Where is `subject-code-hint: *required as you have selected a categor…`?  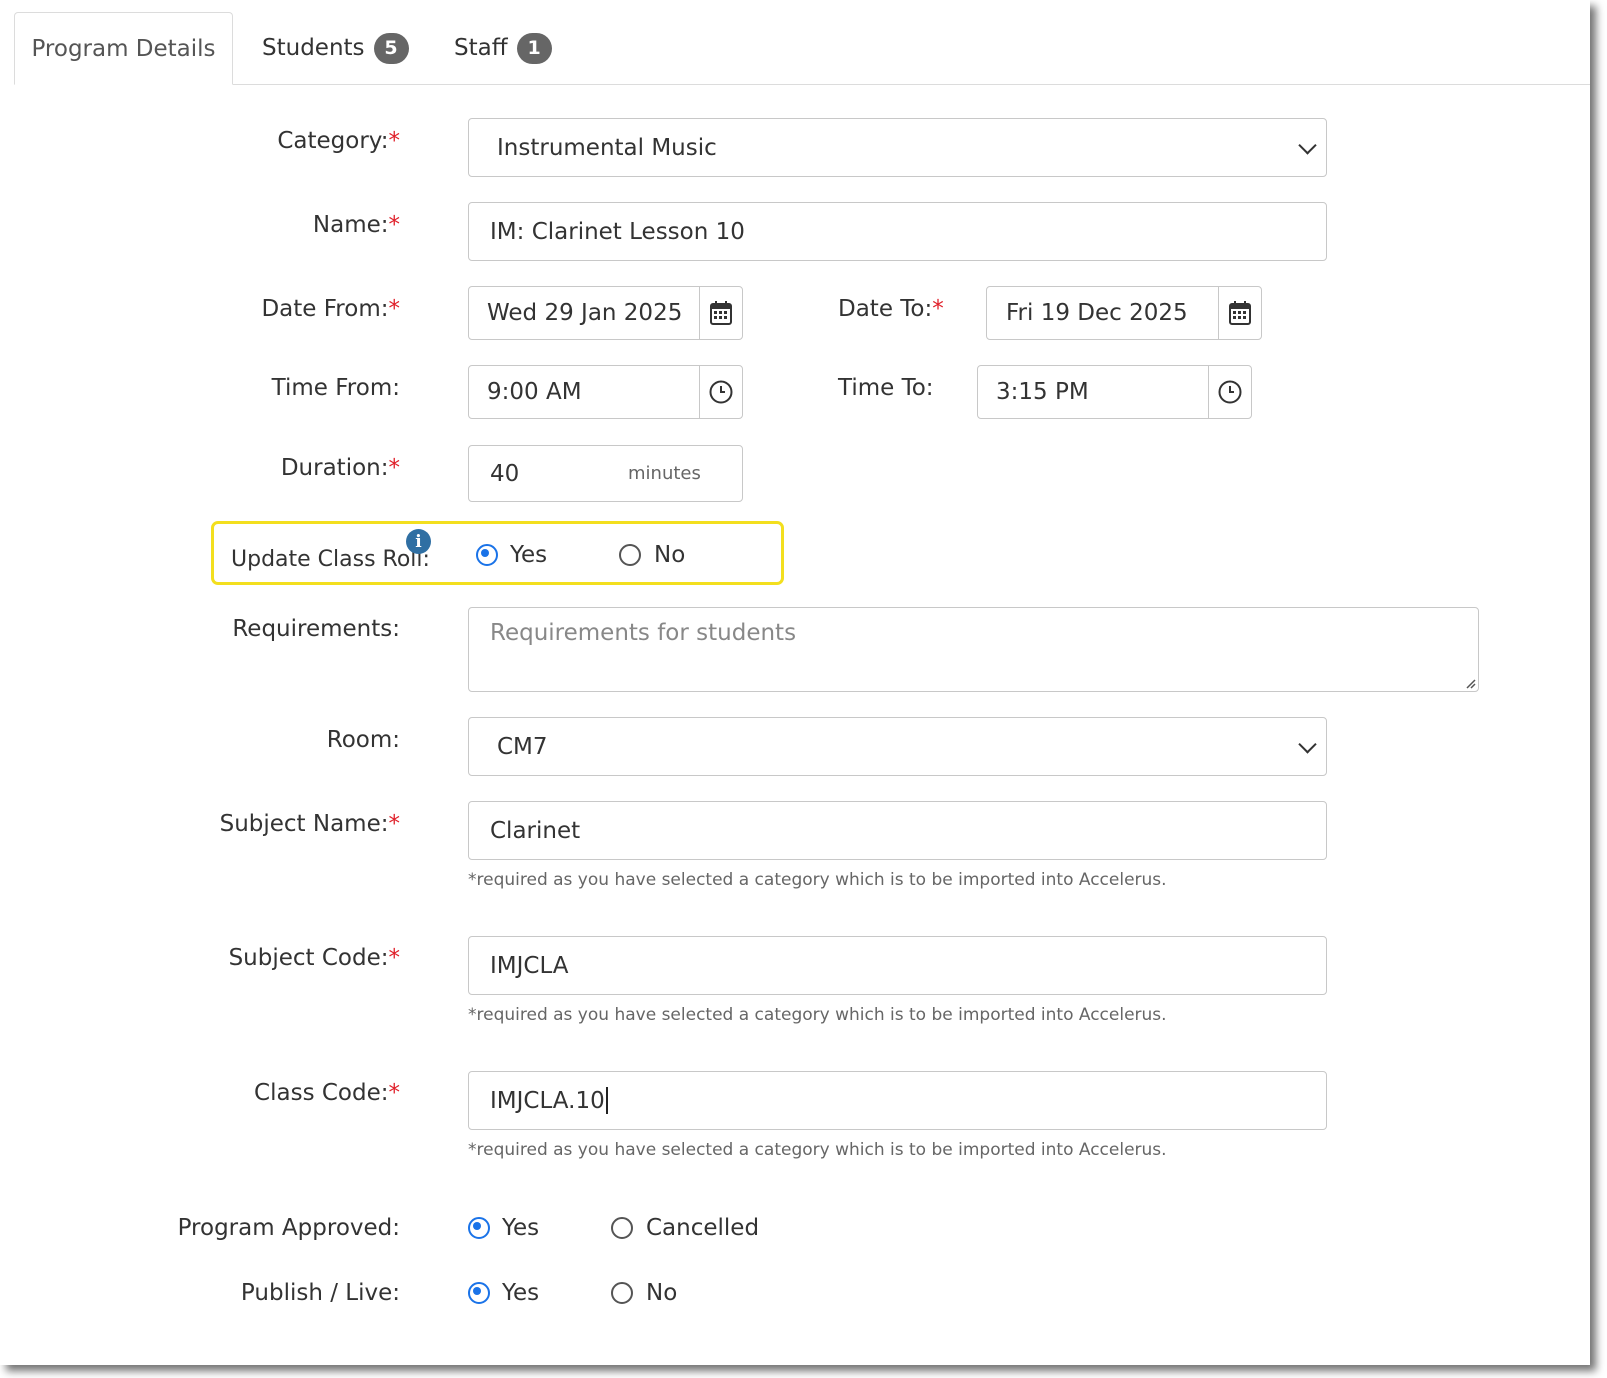 subject-code-hint: *required as you have selected a categor… is located at coordinates (817, 1015).